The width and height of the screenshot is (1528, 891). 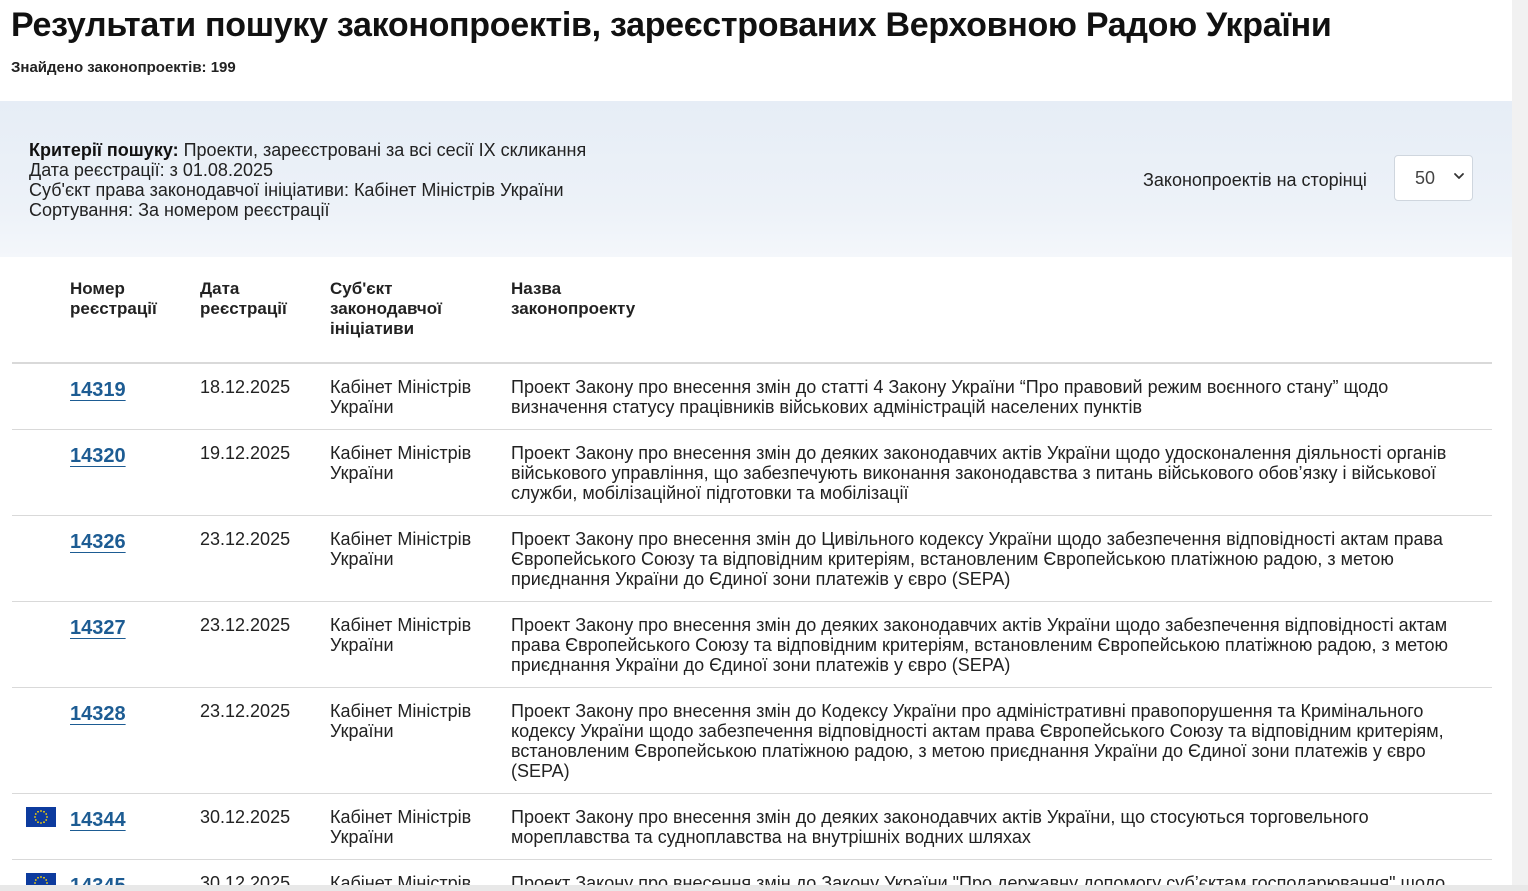 What do you see at coordinates (98, 542) in the screenshot?
I see `bill-number-link: 14326` at bounding box center [98, 542].